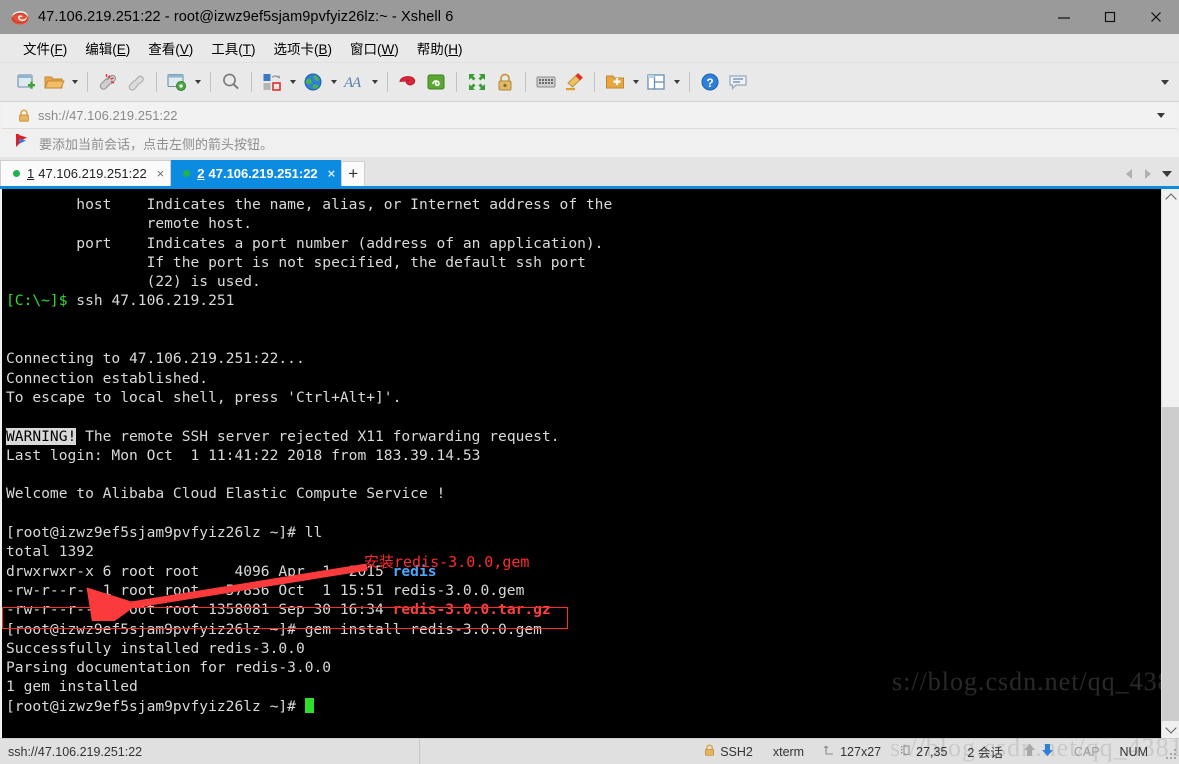  I want to click on toolbar: A A ?, so click(589, 82).